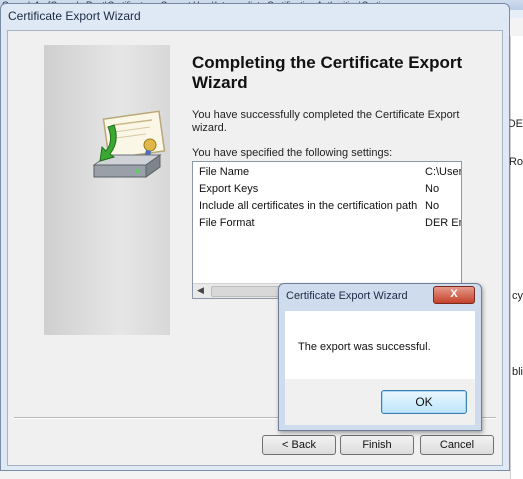  What do you see at coordinates (443, 223) in the screenshot?
I see `setting-value: DER En` at bounding box center [443, 223].